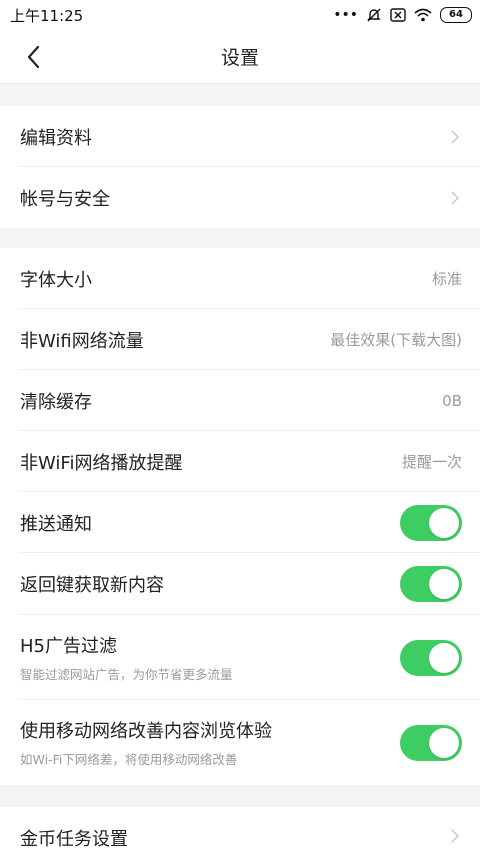 This screenshot has height=853, width=480. I want to click on chevron-left-icon, so click(33, 57).